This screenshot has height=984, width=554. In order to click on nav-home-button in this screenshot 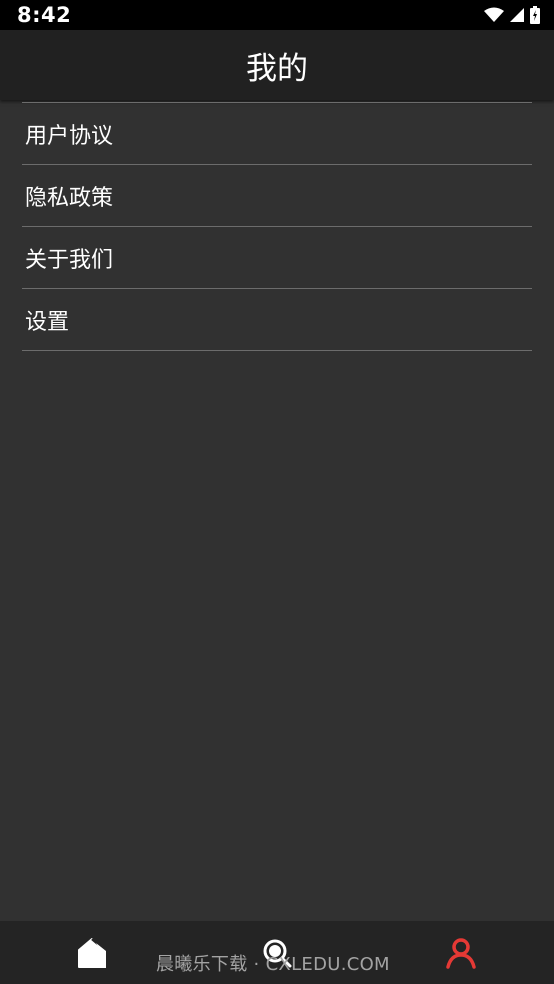, I will do `click(92, 955)`.